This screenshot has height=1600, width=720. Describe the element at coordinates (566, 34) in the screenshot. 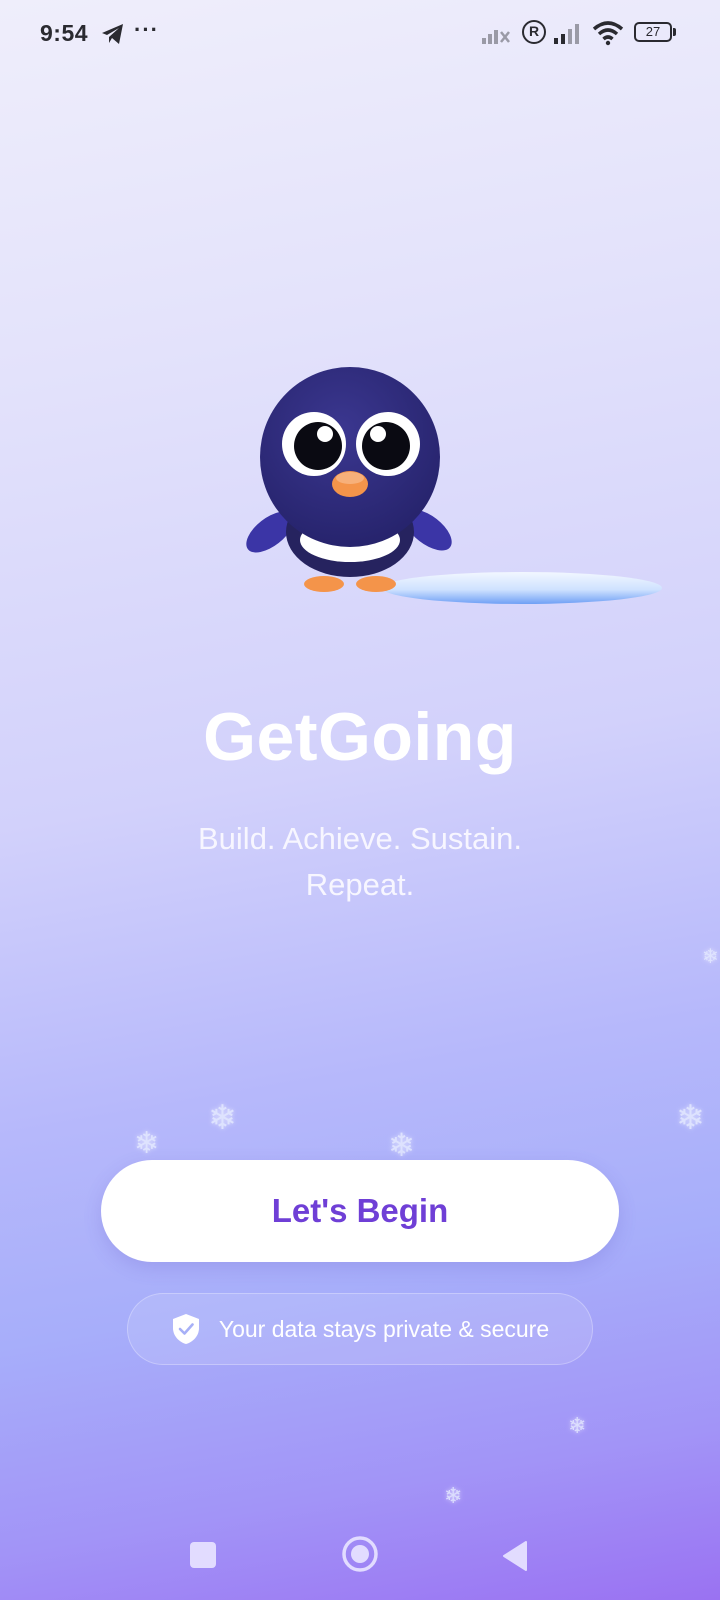

I see `signal-icon` at that location.